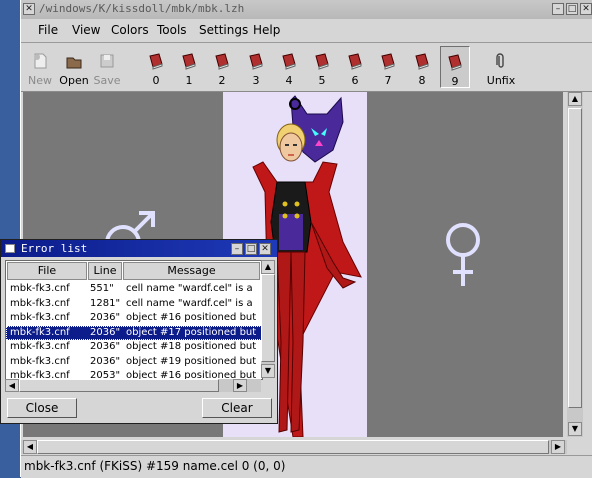  I want to click on set-label: 6, so click(355, 80).